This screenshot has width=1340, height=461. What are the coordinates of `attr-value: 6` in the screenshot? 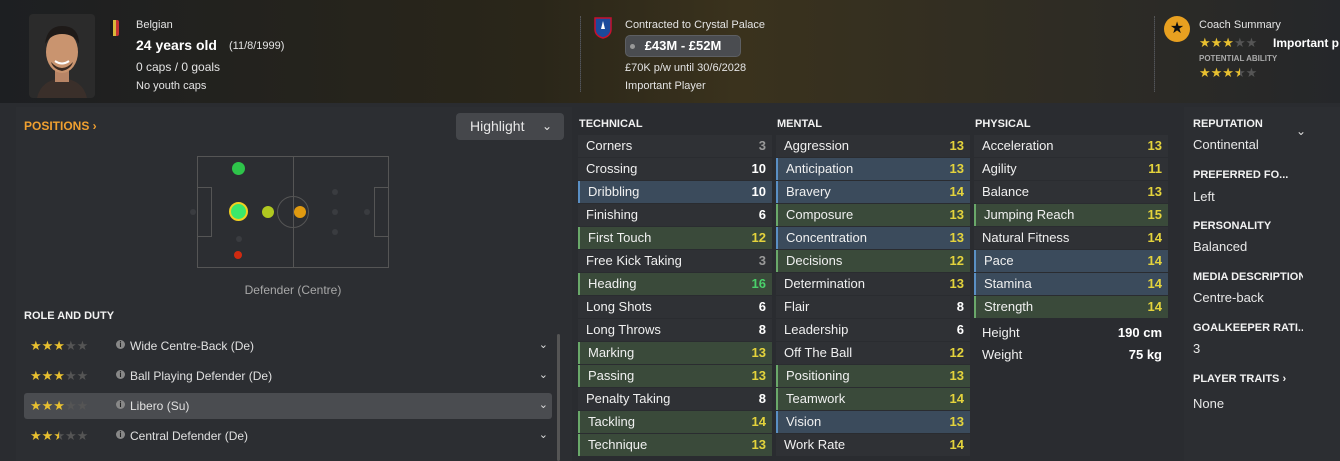 It's located at (762, 306).